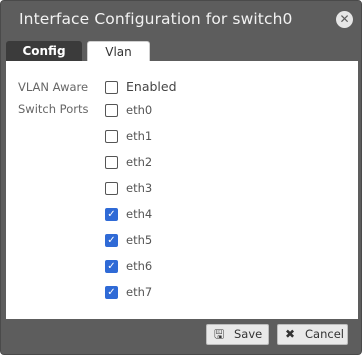  What do you see at coordinates (139, 188) in the screenshot?
I see `port-label-eth3: eth3` at bounding box center [139, 188].